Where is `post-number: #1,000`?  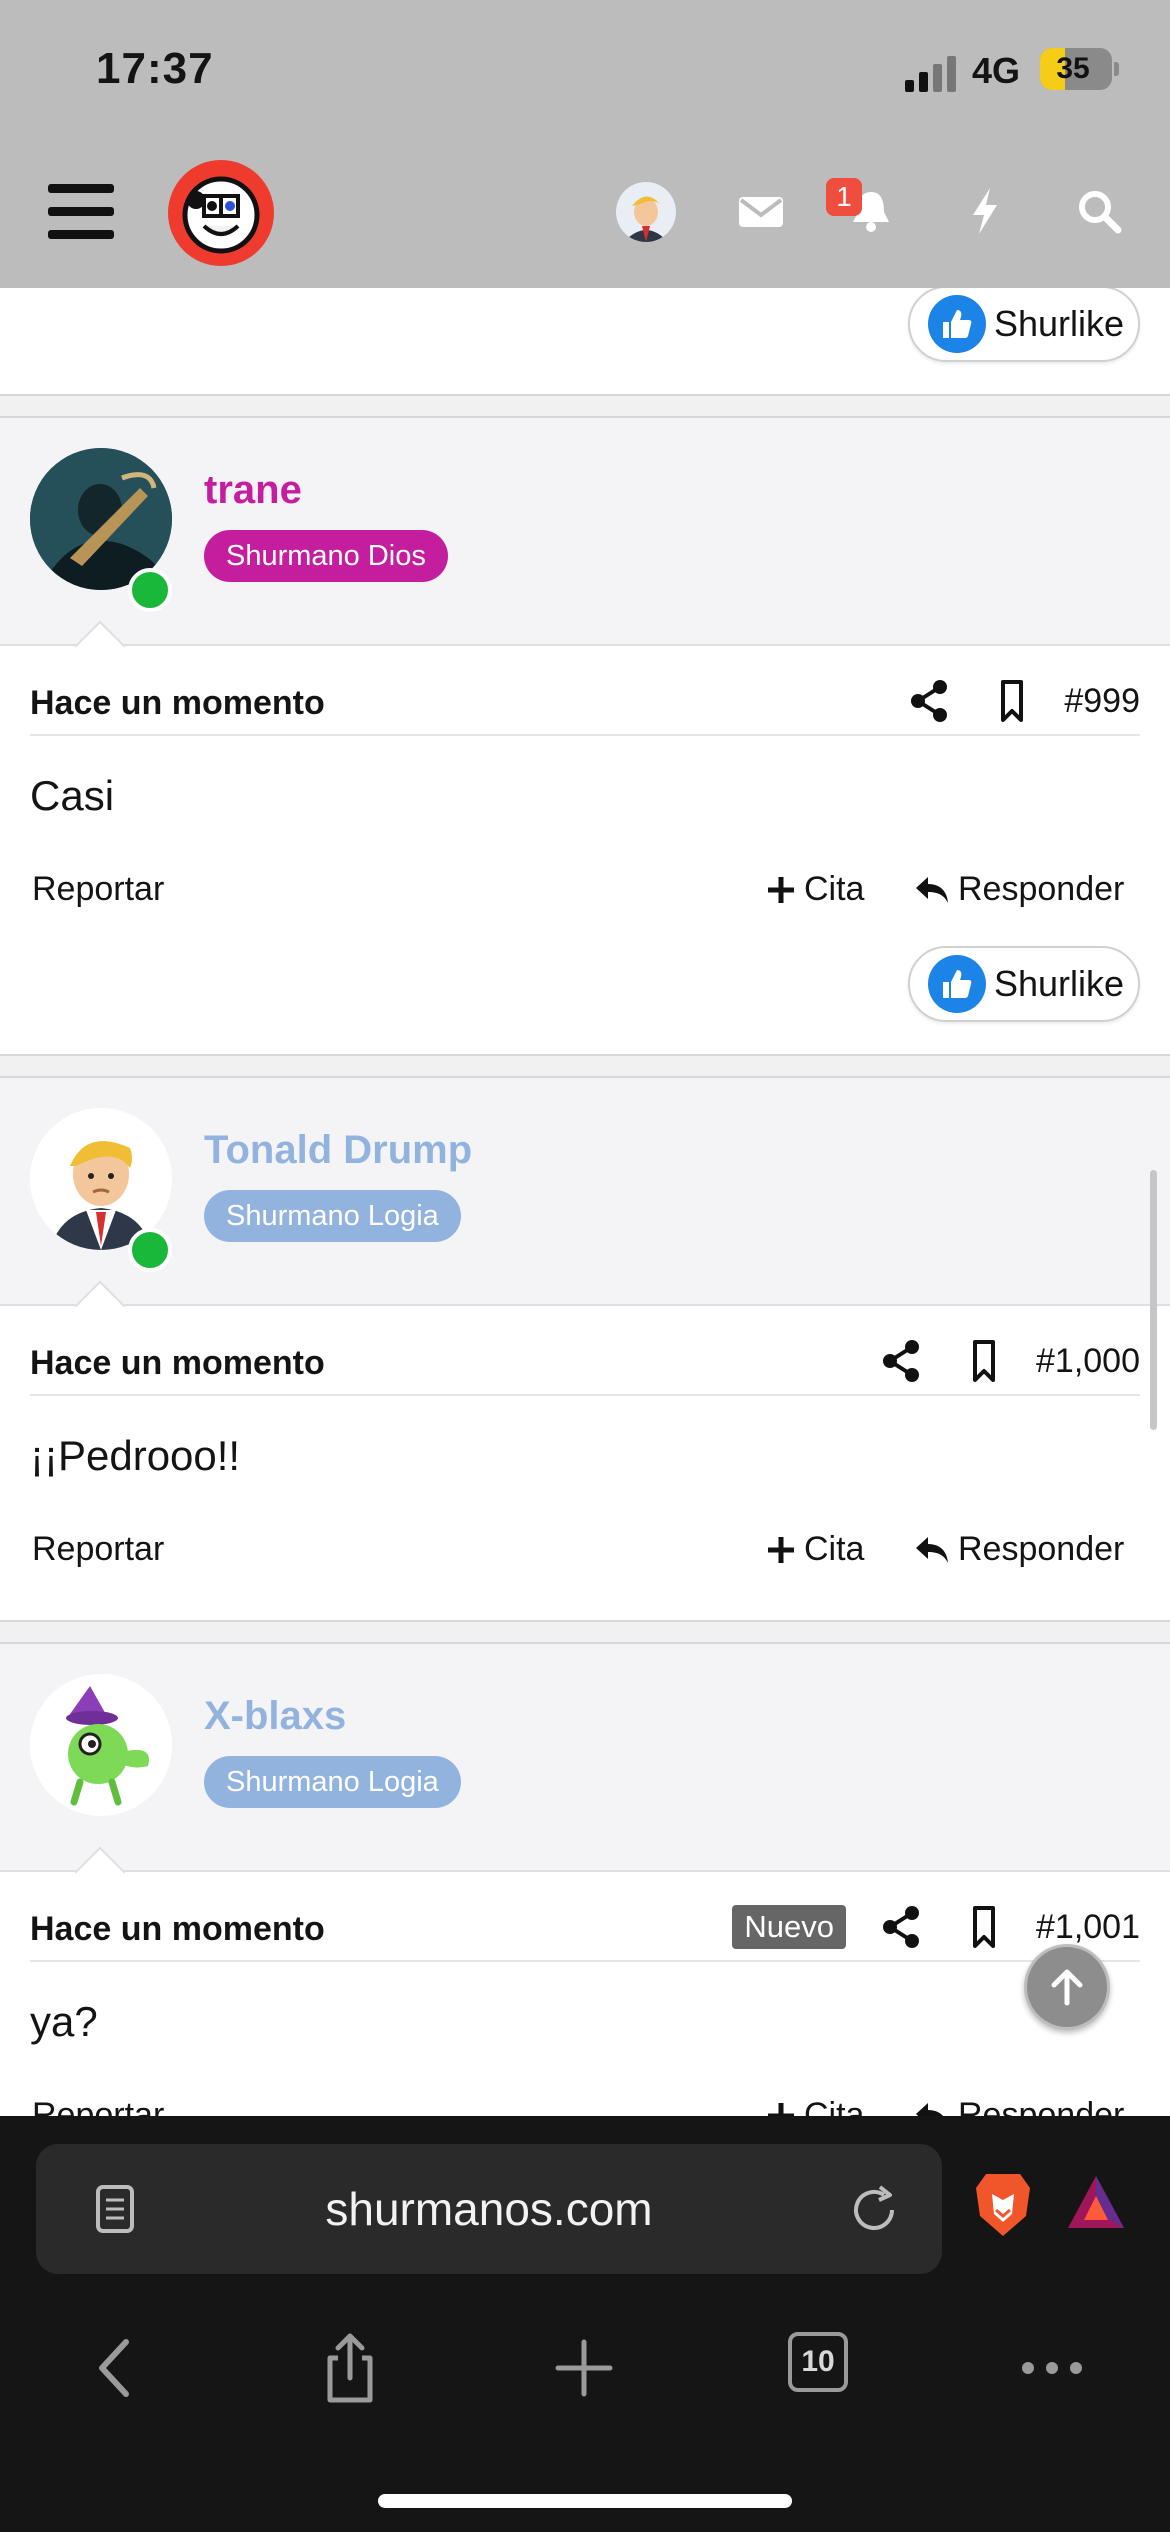
post-number: #1,000 is located at coordinates (1088, 1361).